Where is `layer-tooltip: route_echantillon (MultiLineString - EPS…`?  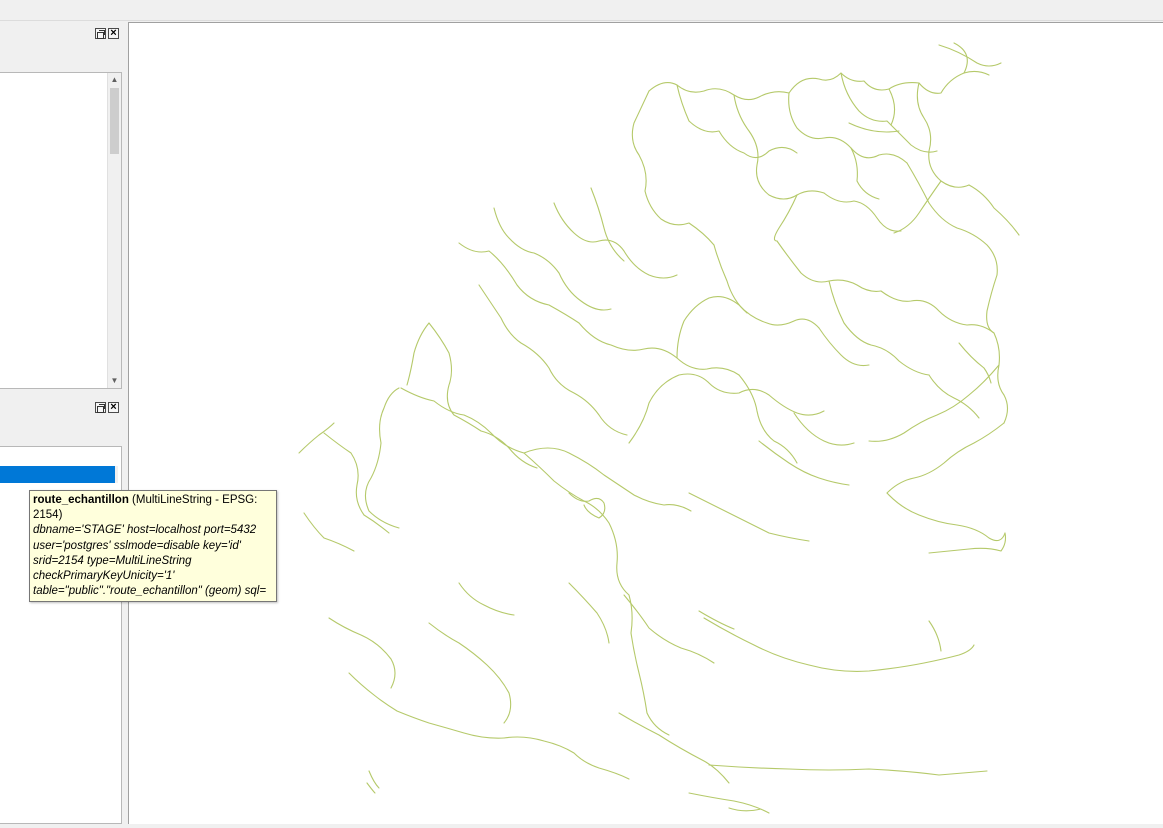
layer-tooltip: route_echantillon (MultiLineString - EPS… is located at coordinates (153, 546).